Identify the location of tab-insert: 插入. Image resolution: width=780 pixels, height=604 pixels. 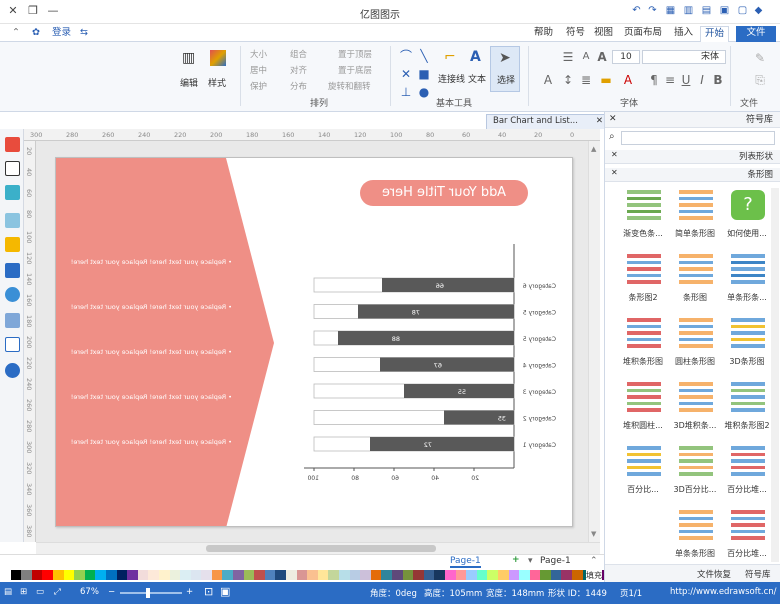
(683, 34).